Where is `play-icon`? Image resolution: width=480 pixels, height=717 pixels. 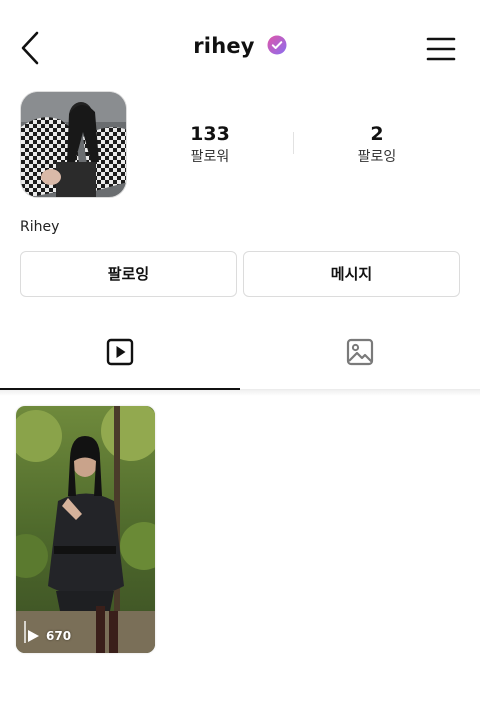 play-icon is located at coordinates (33, 636).